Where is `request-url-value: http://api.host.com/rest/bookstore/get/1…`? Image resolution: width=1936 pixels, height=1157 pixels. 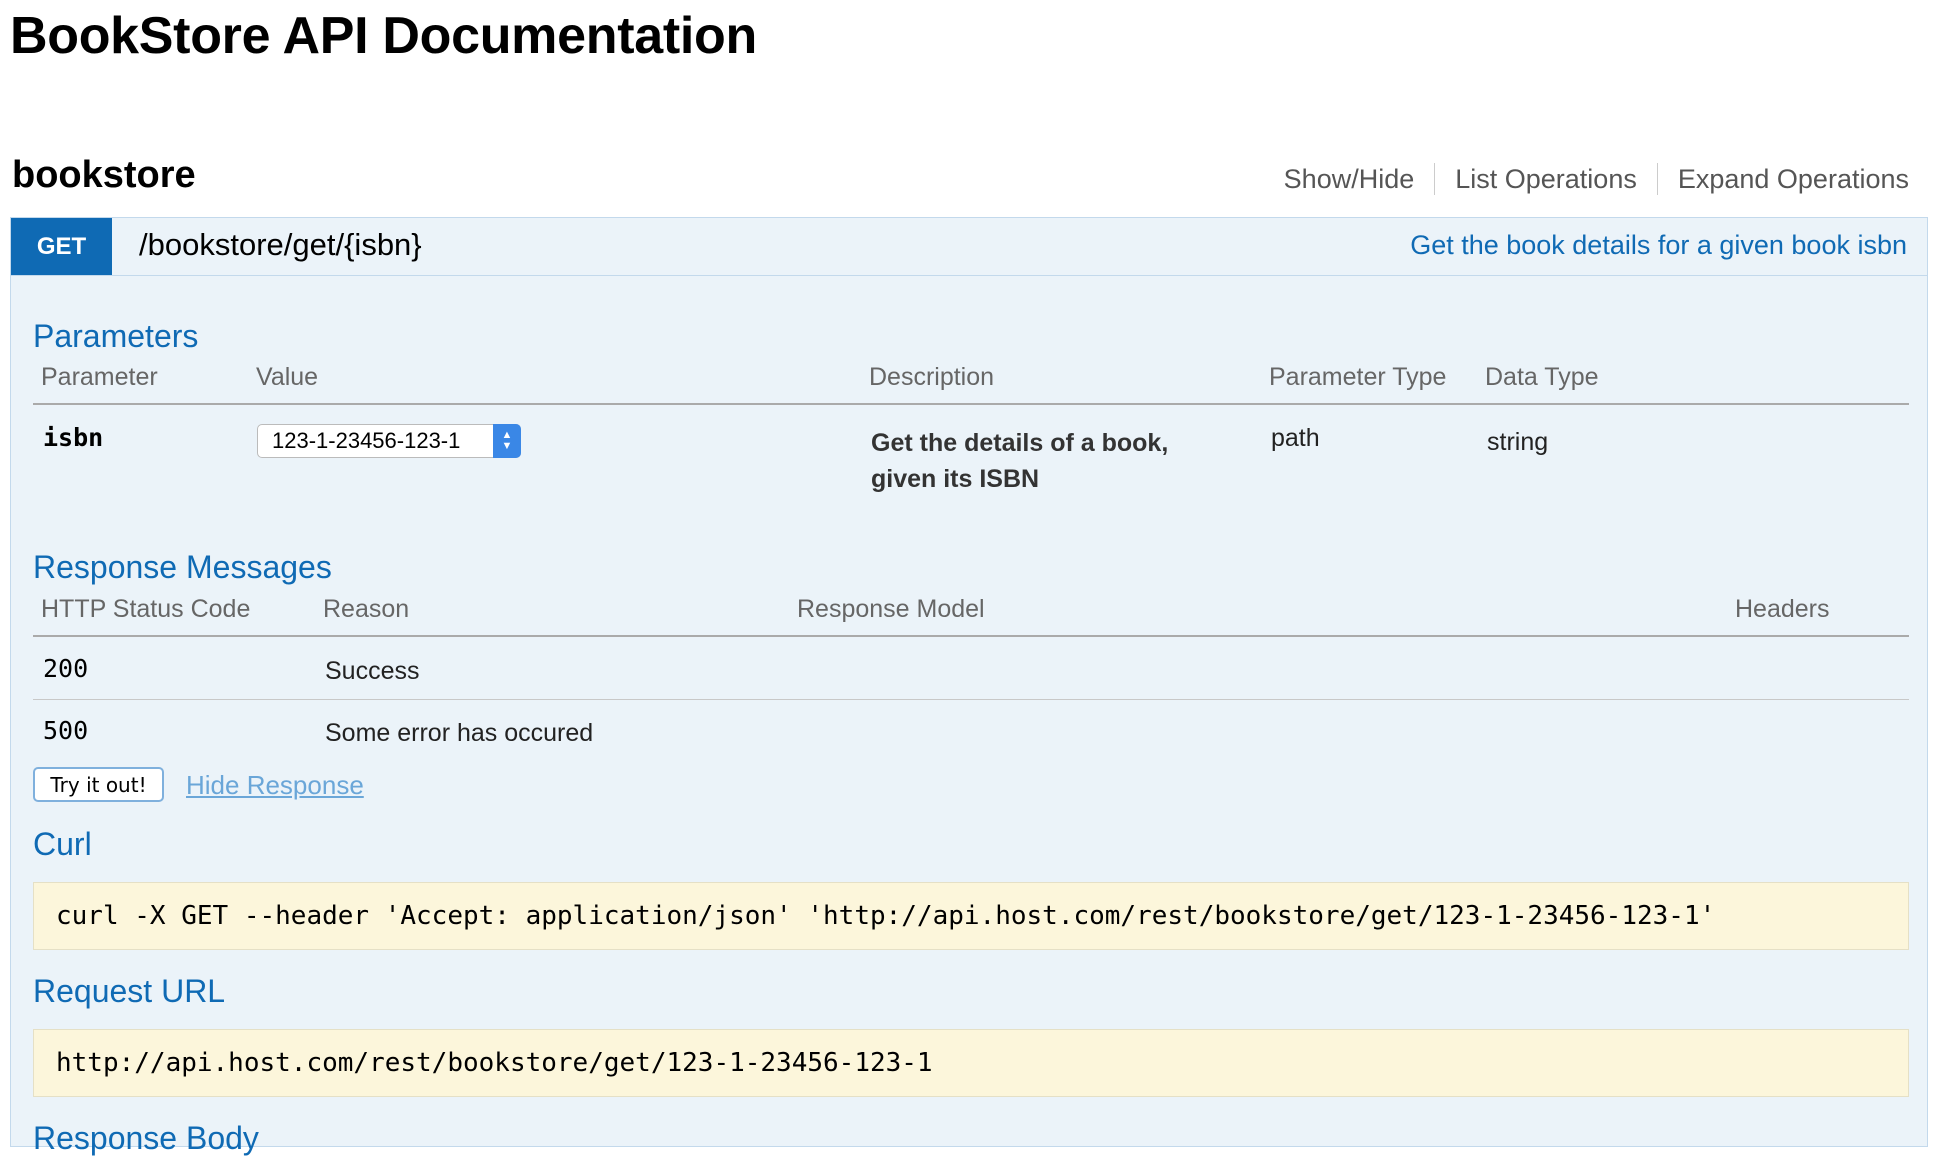
request-url-value: http://api.host.com/rest/bookstore/get/1… is located at coordinates (494, 1063).